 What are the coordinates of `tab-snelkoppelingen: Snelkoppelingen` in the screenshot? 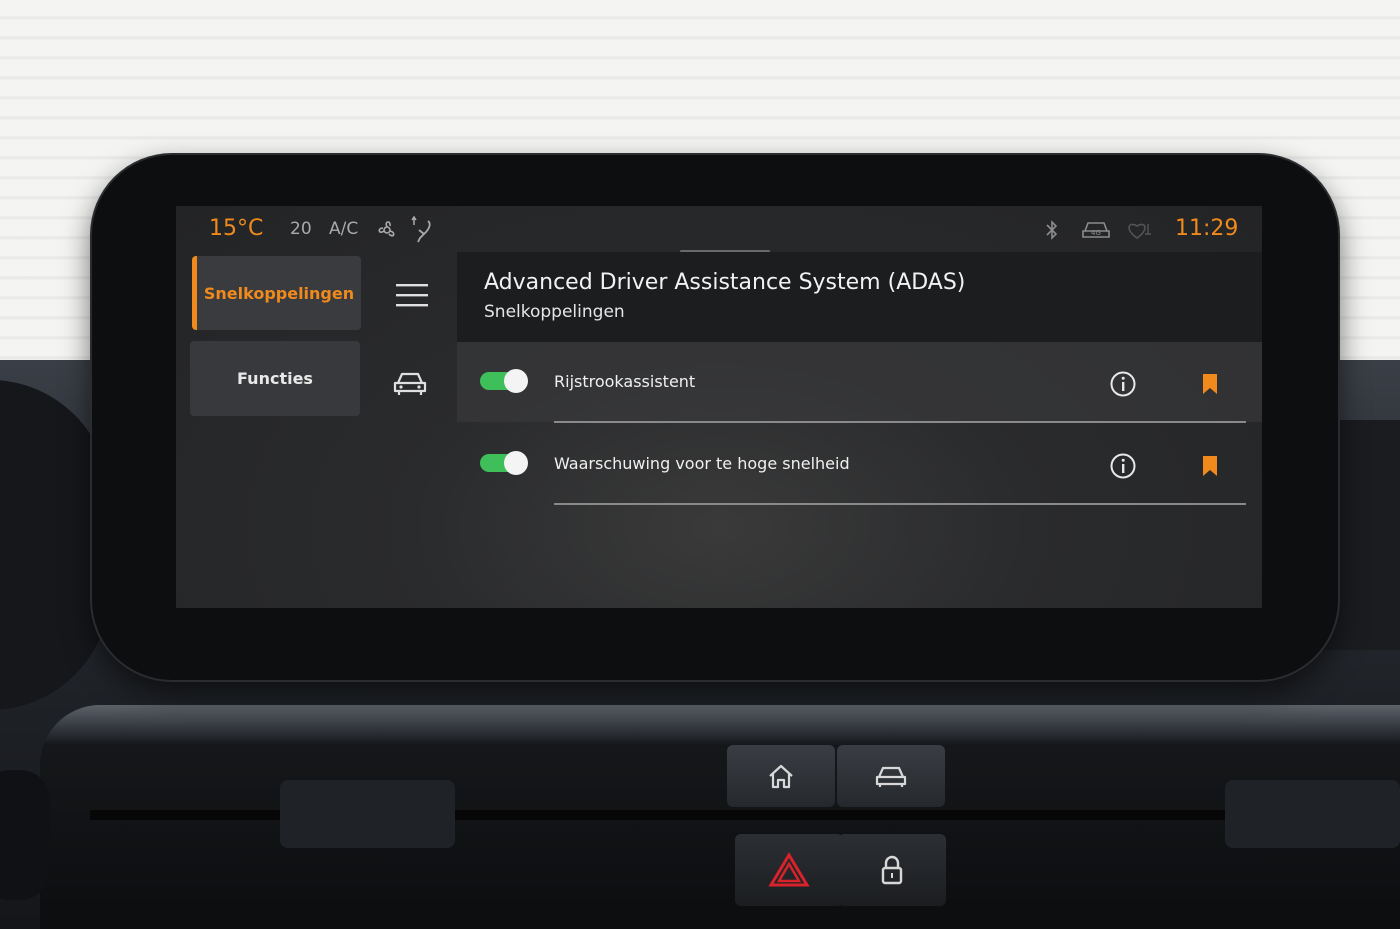 It's located at (276, 293).